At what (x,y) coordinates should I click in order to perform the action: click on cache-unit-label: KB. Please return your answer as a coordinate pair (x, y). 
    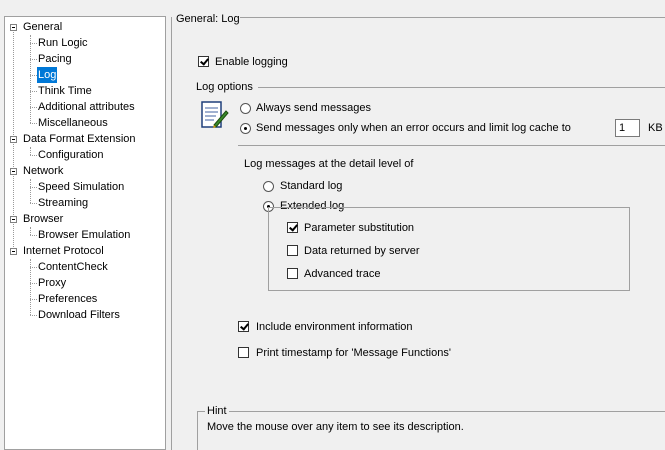
    Looking at the image, I should click on (655, 128).